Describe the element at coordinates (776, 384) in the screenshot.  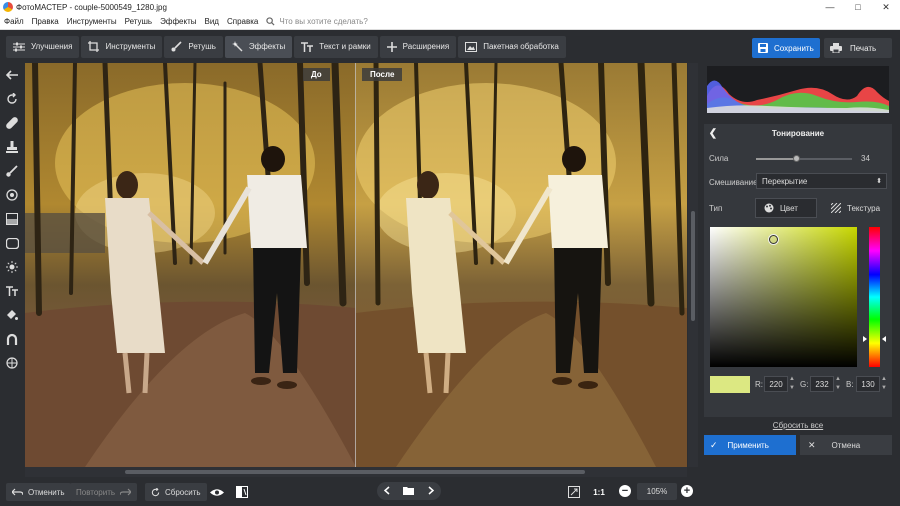
I see `r-input: 220` at that location.